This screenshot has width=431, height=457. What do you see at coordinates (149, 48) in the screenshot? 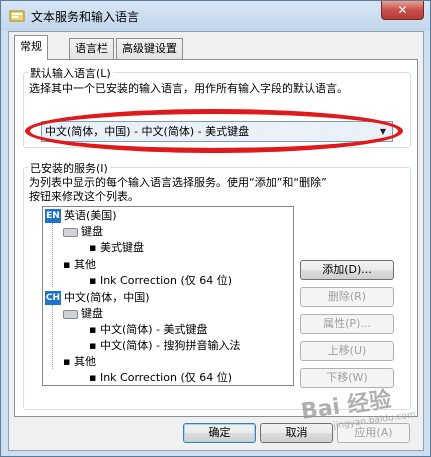
I see `tab-advanced-key-settings: 高级键设置` at bounding box center [149, 48].